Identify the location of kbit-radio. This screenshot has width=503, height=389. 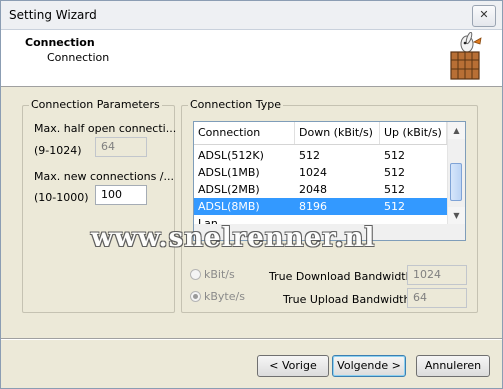
(195, 274).